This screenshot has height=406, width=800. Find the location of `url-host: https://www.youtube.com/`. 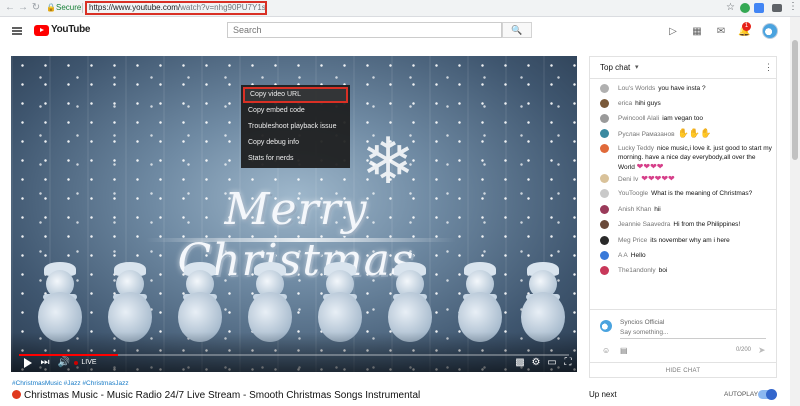

url-host: https://www.youtube.com/ is located at coordinates (135, 7).